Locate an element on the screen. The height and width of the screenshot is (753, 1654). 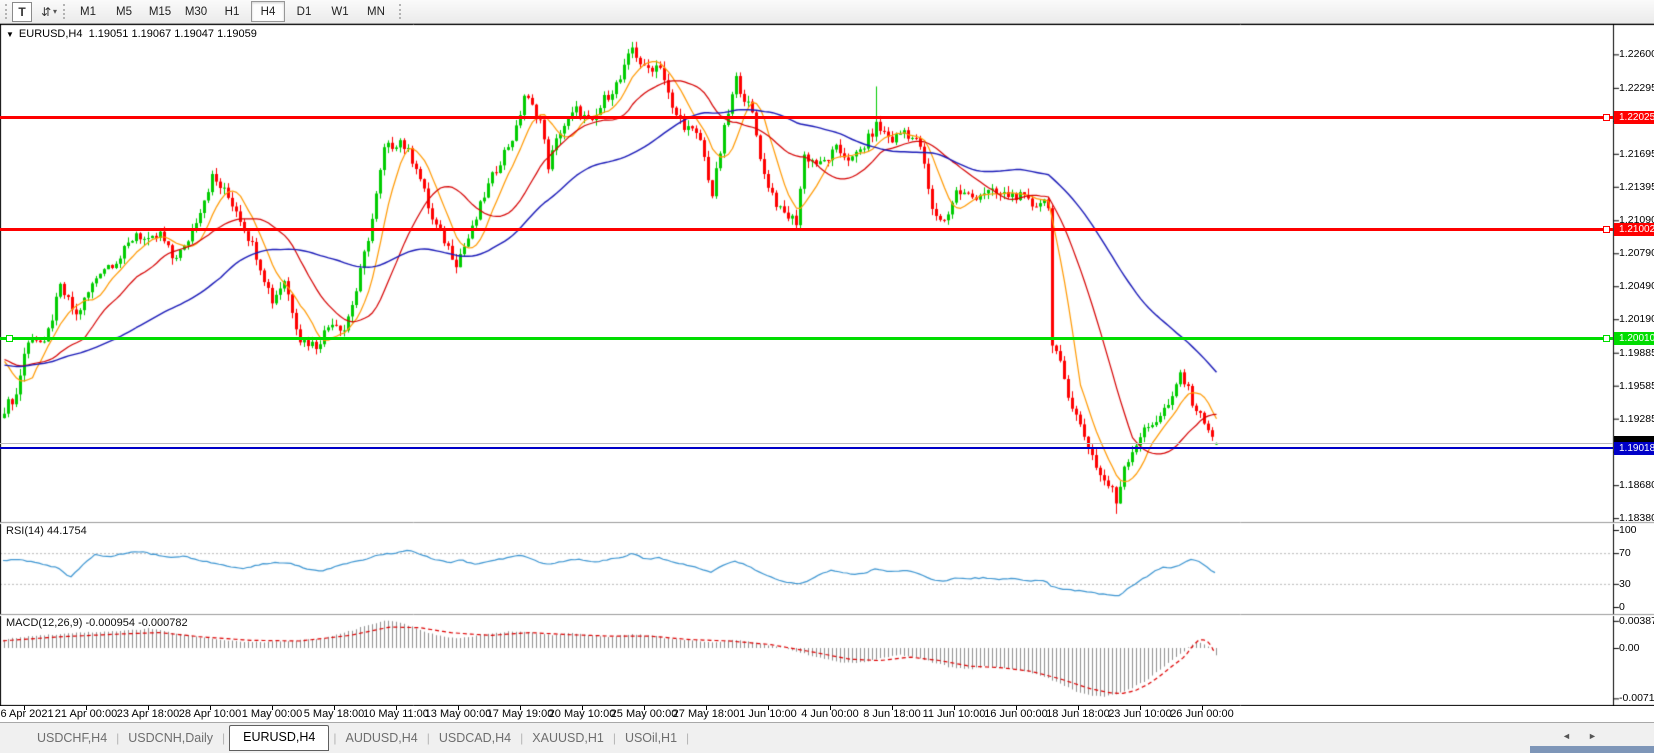
macd-indicator-label: MACD(12,26,9) -0.000954 -0.000782 is located at coordinates (97, 623).